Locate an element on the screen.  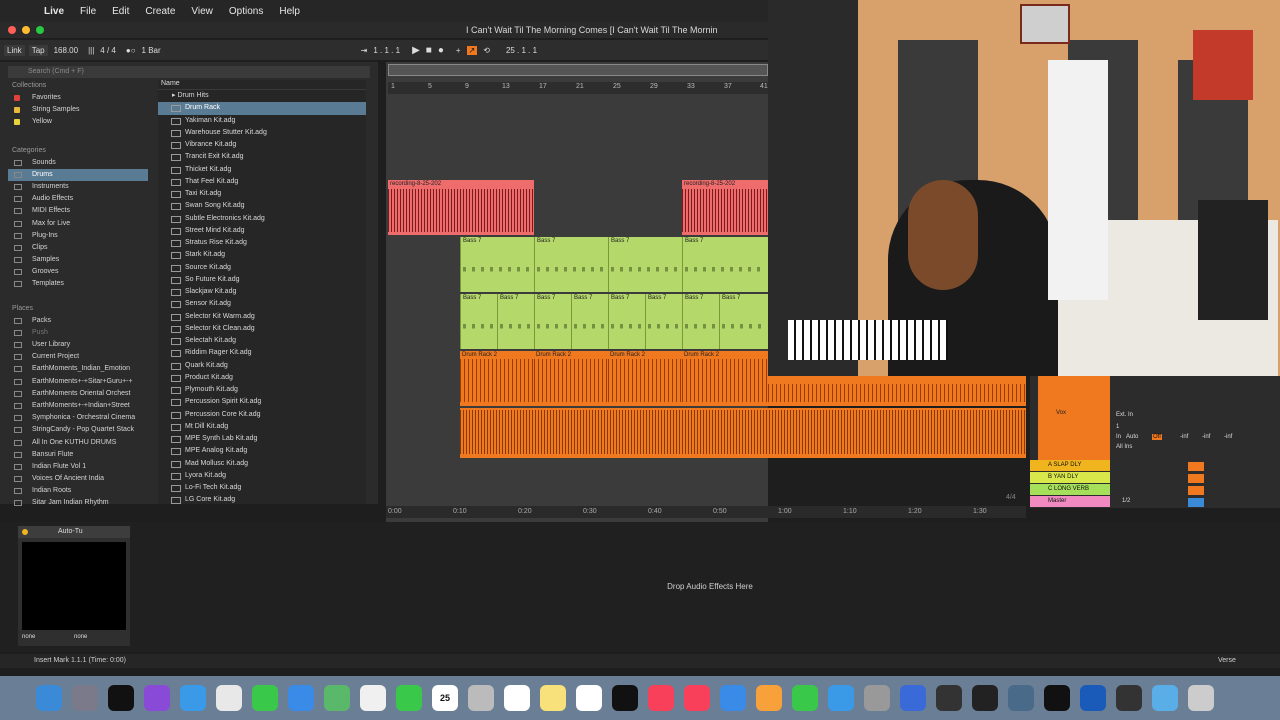
collection-string-samples: String Samples is located at coordinates (78, 110).